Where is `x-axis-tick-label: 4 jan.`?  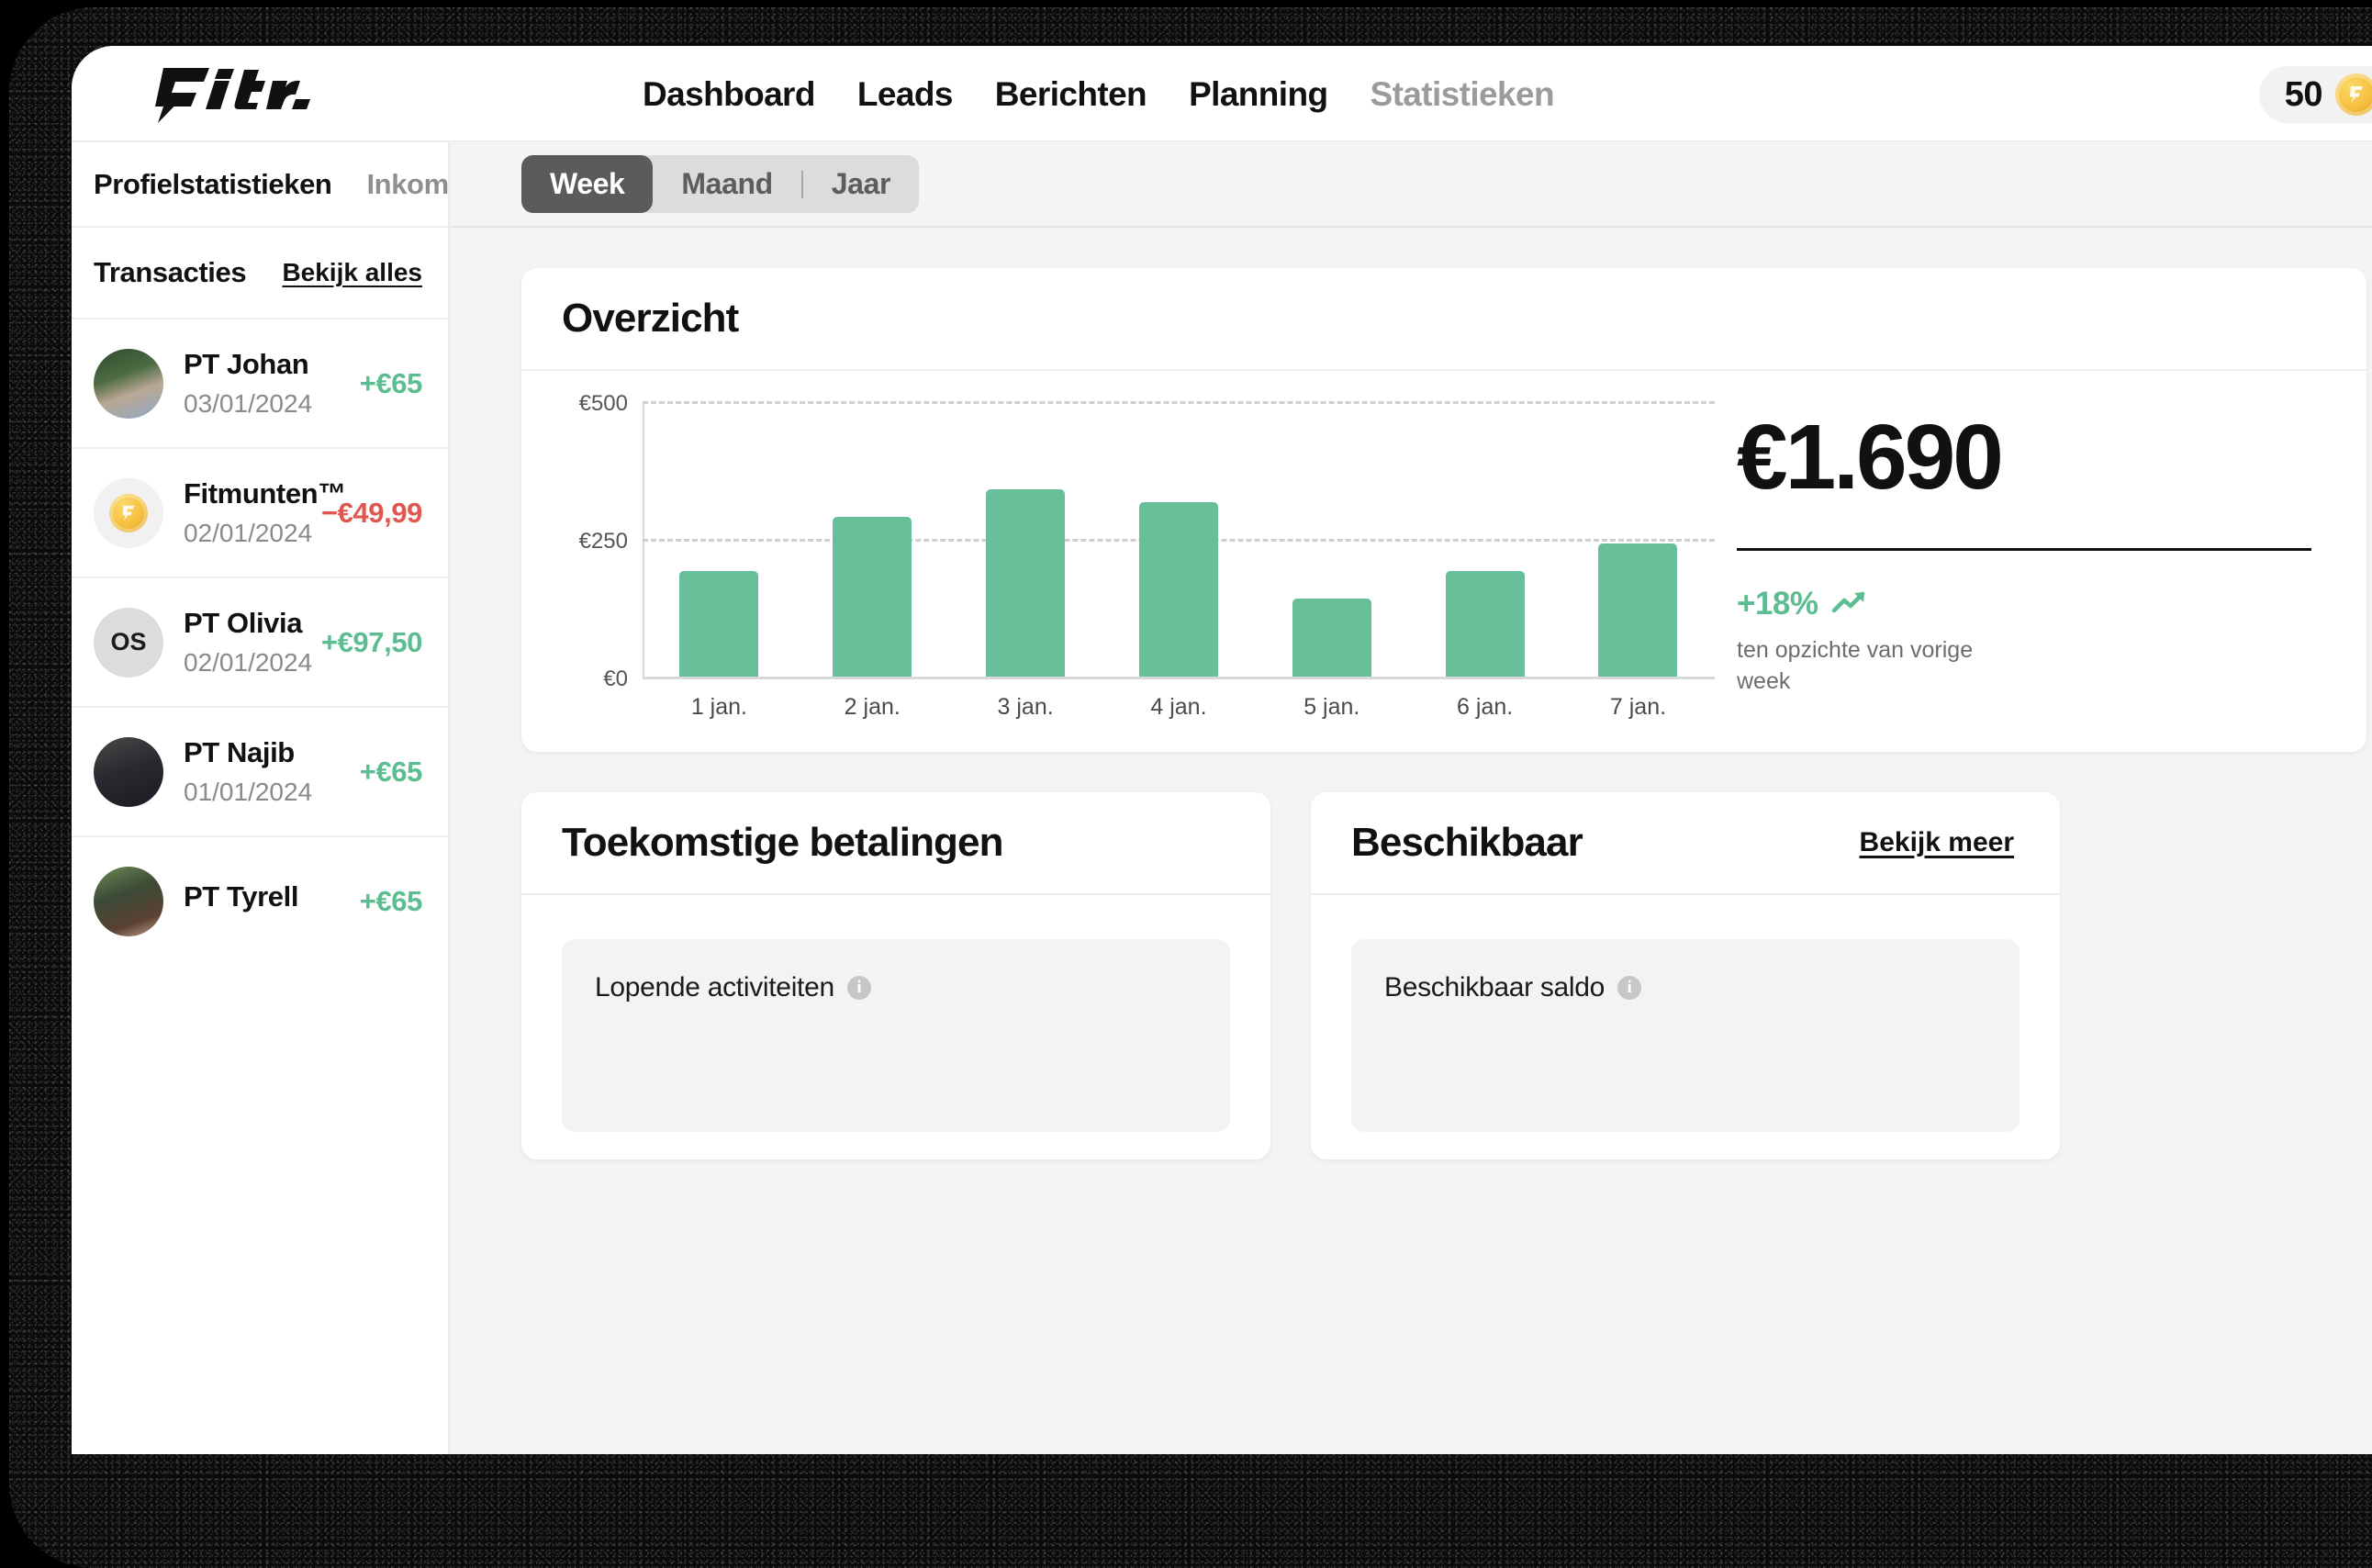 x-axis-tick-label: 4 jan. is located at coordinates (1179, 707).